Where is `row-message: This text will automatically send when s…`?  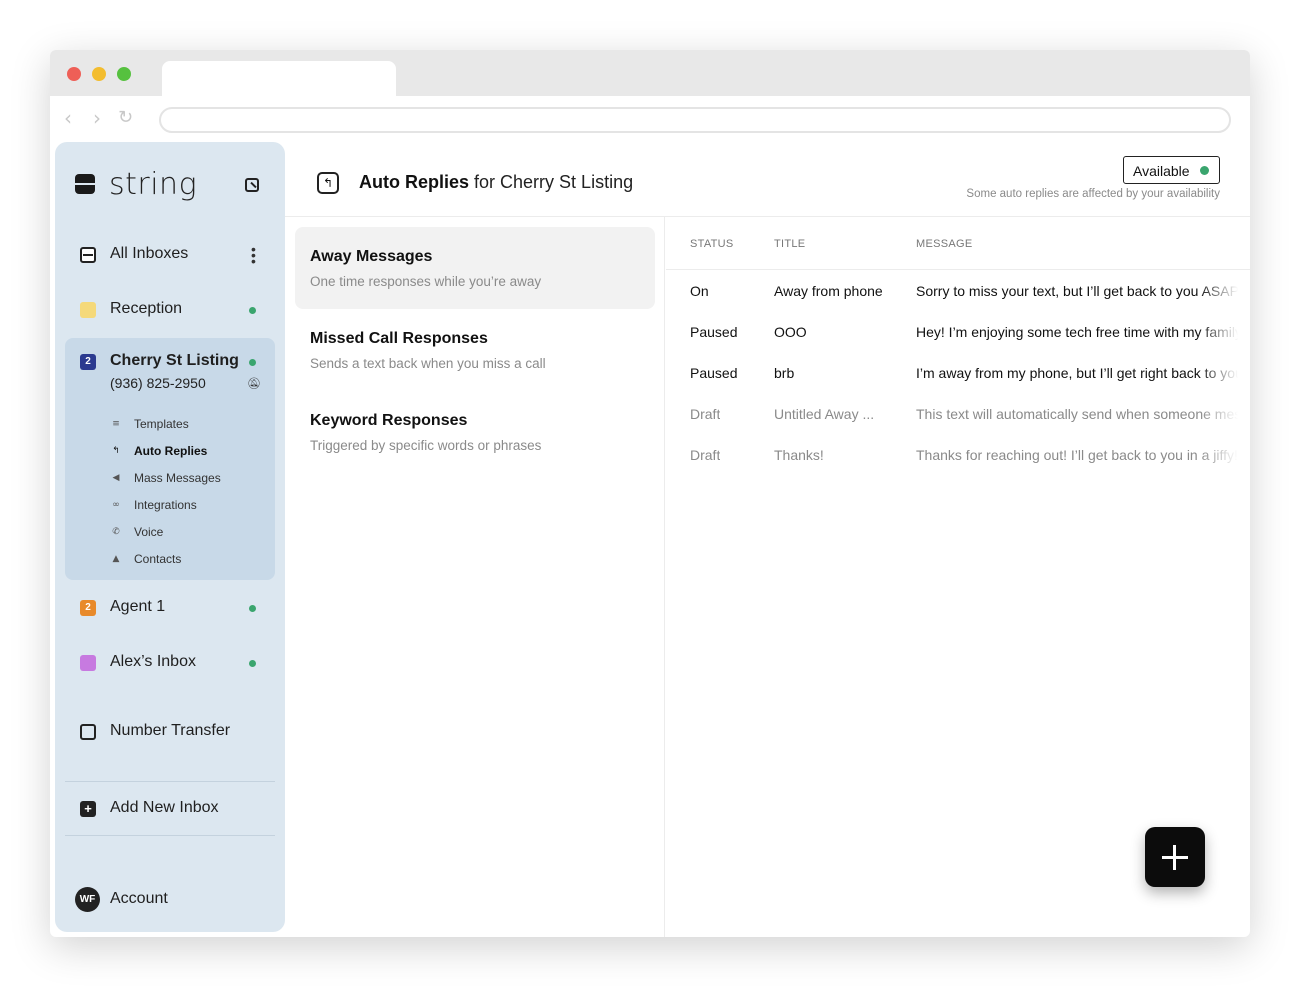 row-message: This text will automatically send when s… is located at coordinates (1077, 414).